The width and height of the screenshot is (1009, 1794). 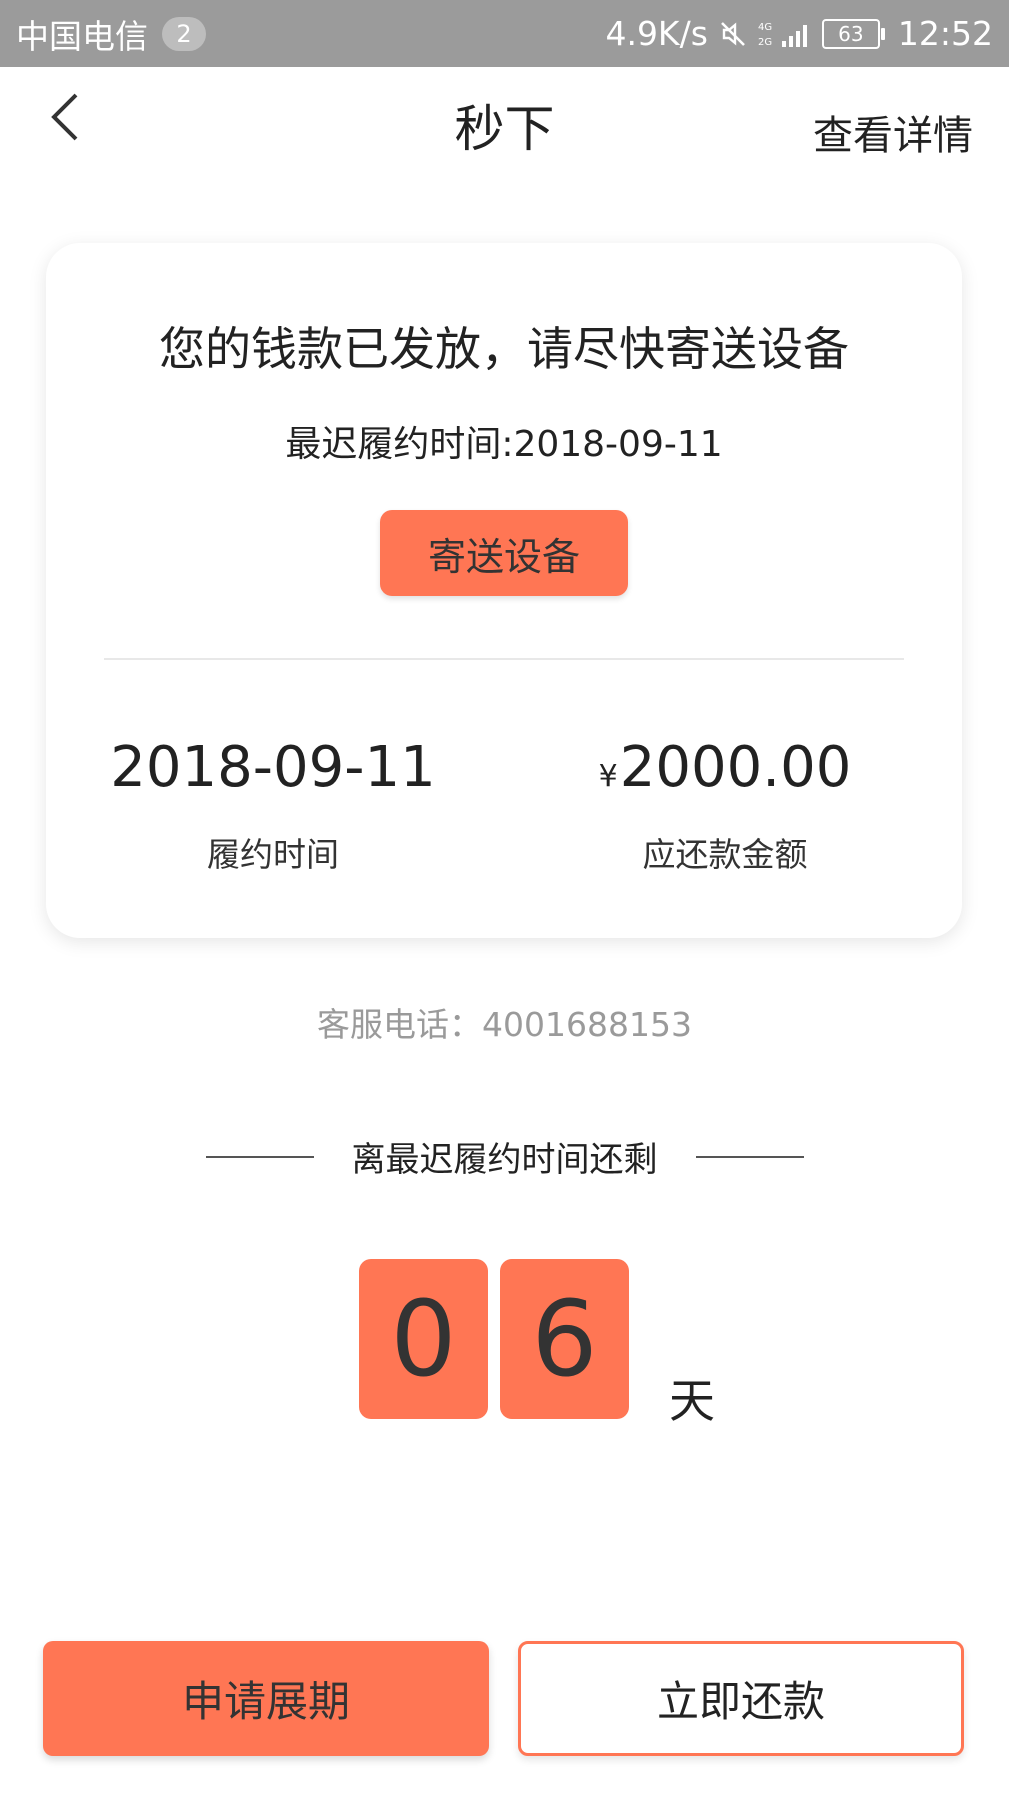 I want to click on countdown-unit: 天, so click(x=692, y=1401).